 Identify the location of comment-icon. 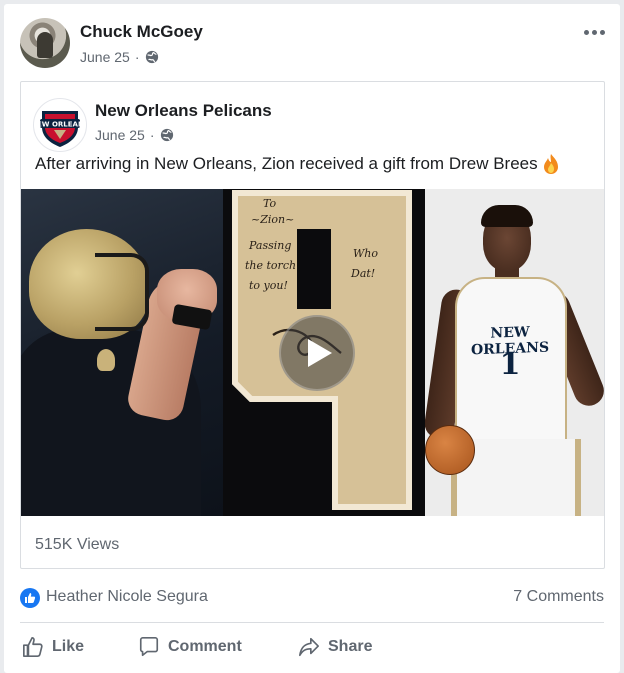
(149, 647).